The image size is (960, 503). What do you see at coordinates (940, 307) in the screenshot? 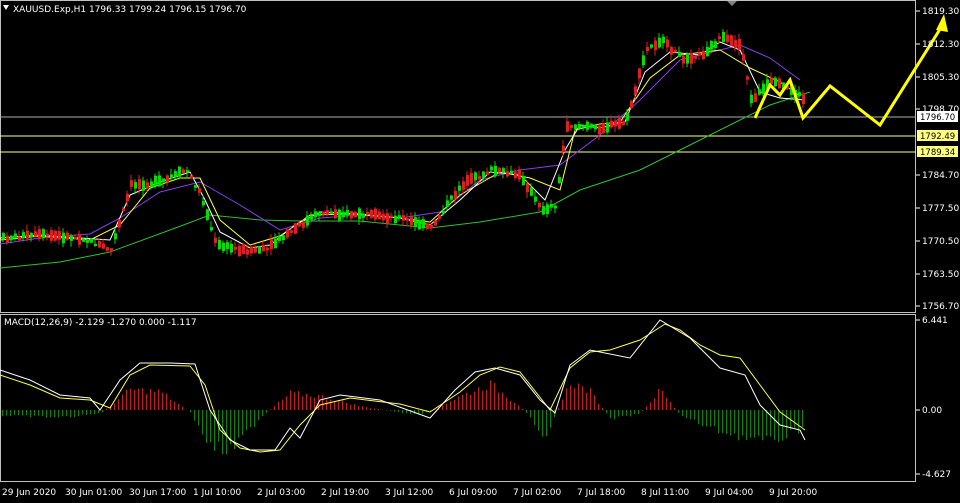
I see `price-label: 1756.70` at bounding box center [940, 307].